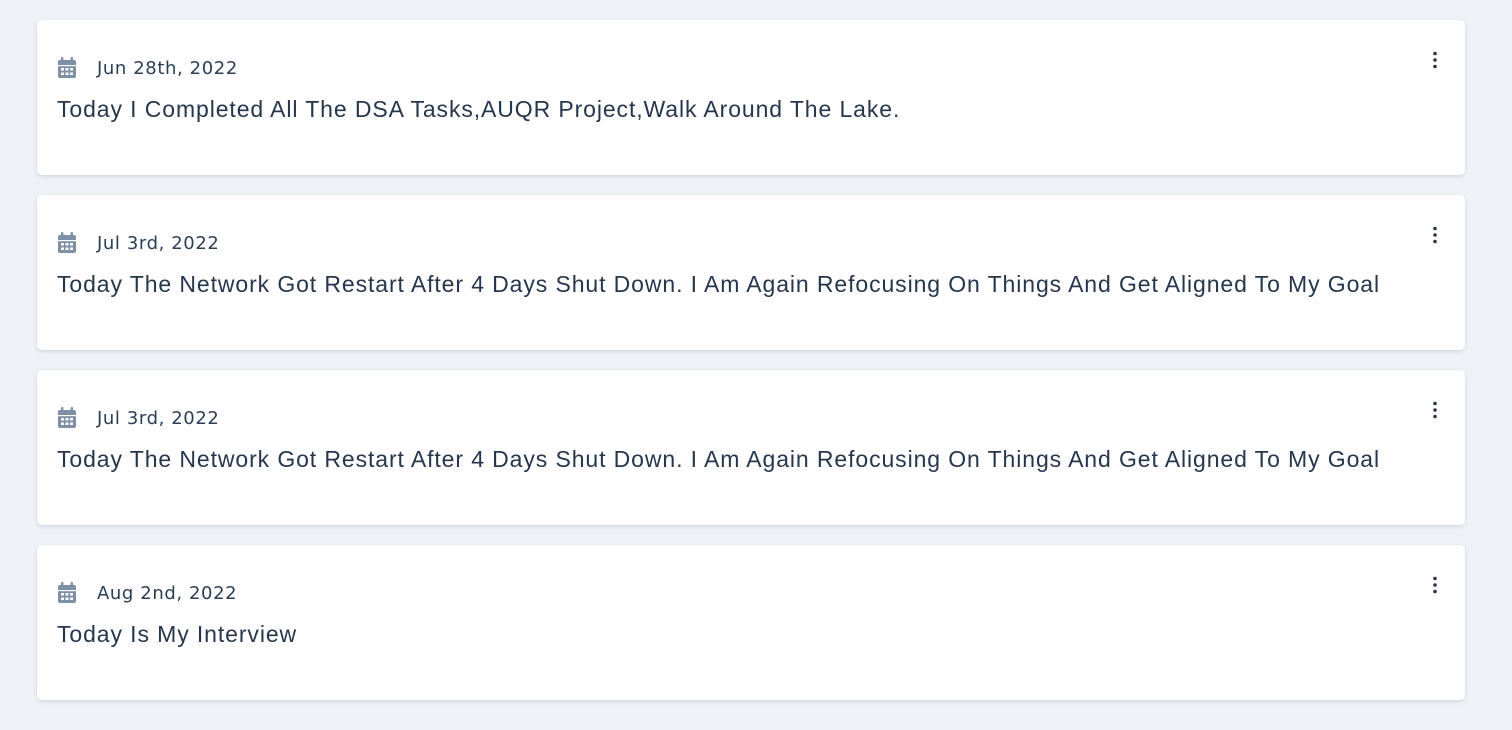  What do you see at coordinates (167, 68) in the screenshot?
I see `entry-date: Jun 28th, 2022` at bounding box center [167, 68].